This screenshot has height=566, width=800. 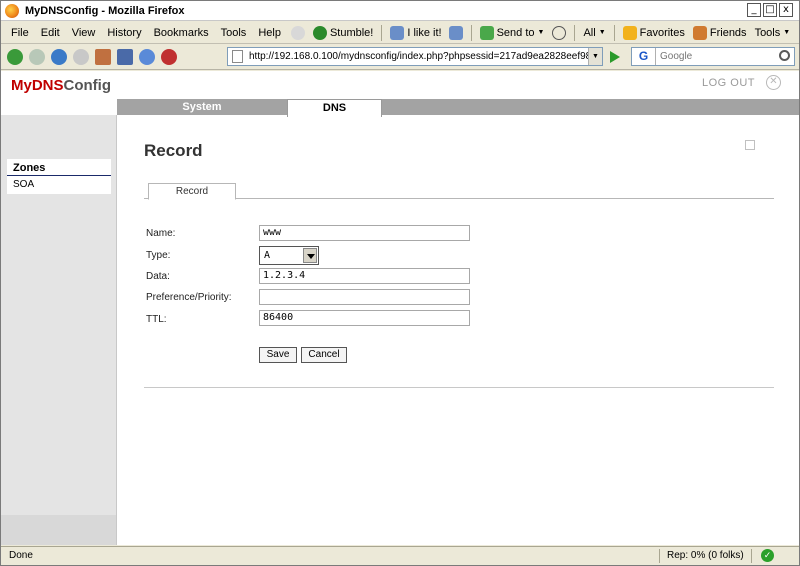 I want to click on url-dropdown-icon: ▼, so click(x=595, y=56).